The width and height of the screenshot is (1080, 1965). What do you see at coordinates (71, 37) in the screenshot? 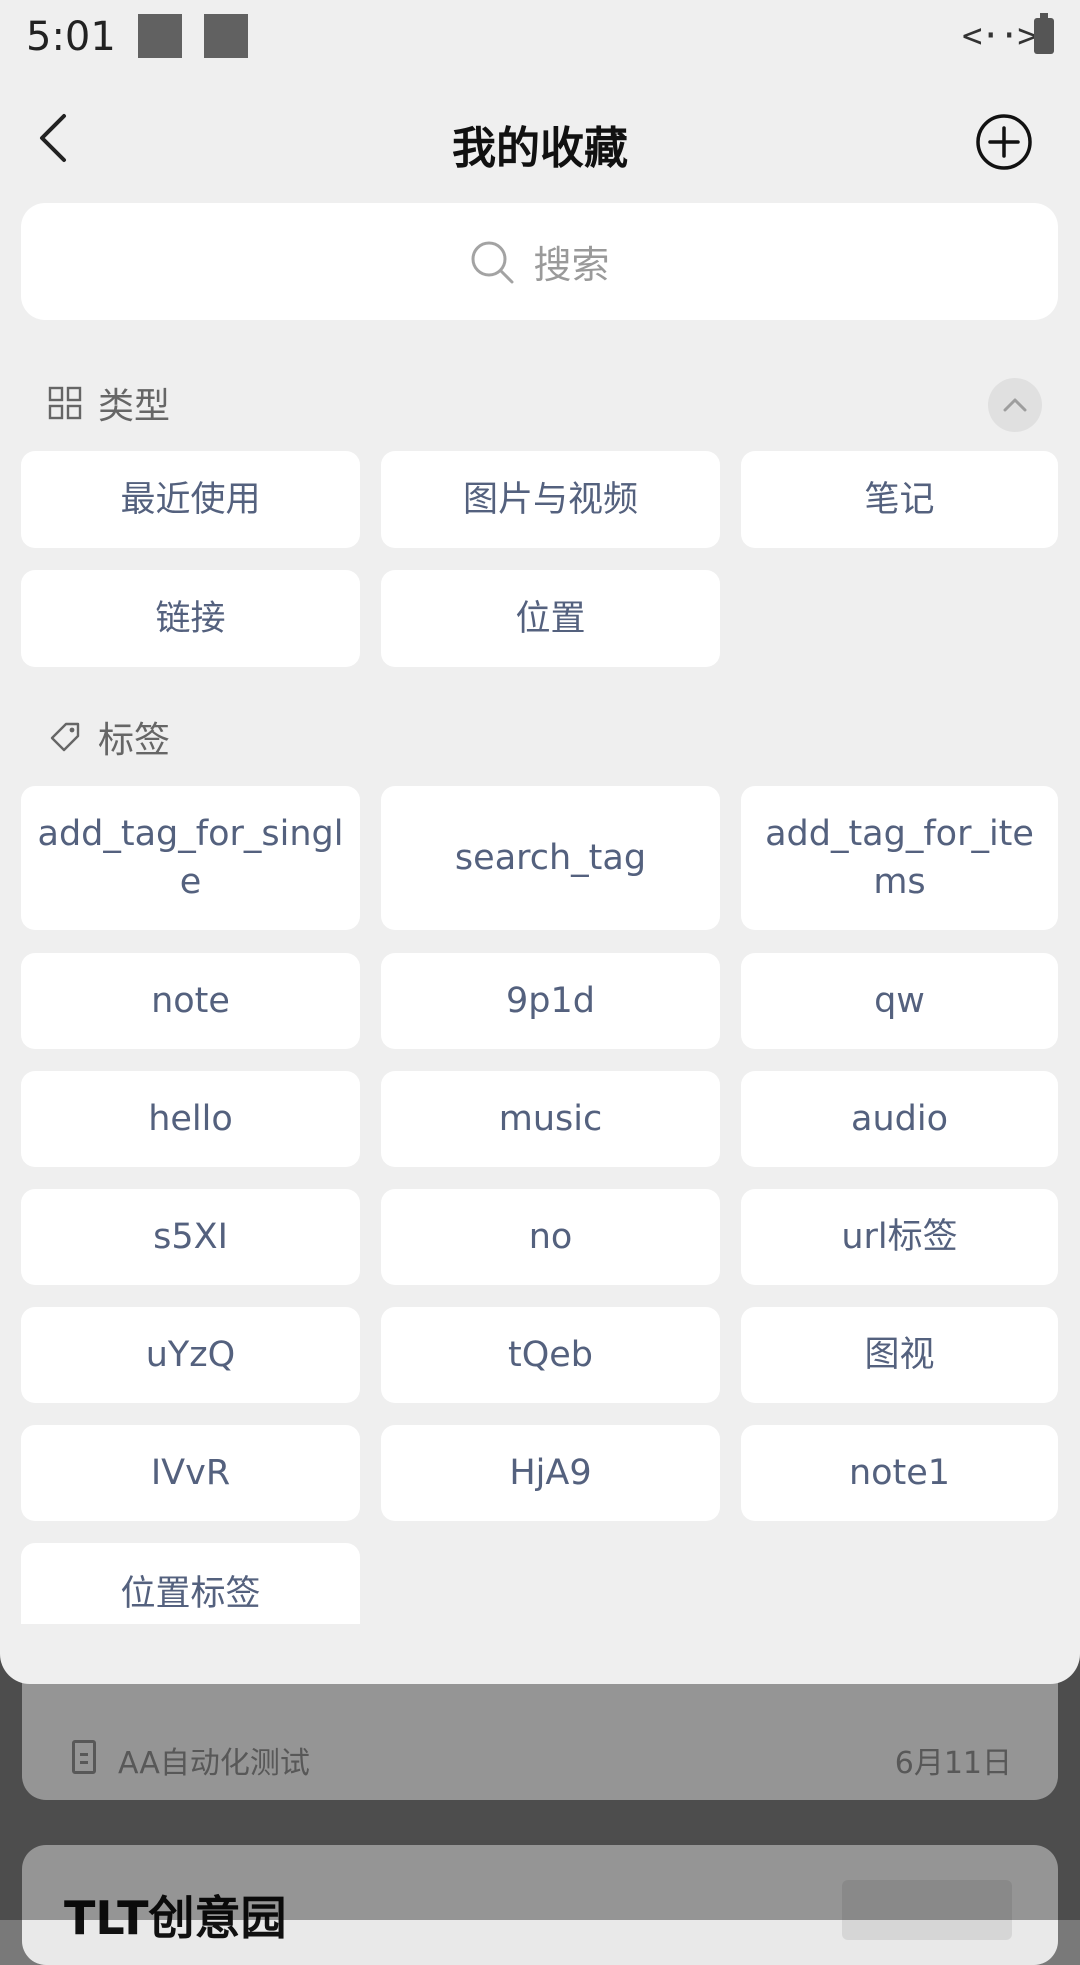
I see `status-time: 5:01` at bounding box center [71, 37].